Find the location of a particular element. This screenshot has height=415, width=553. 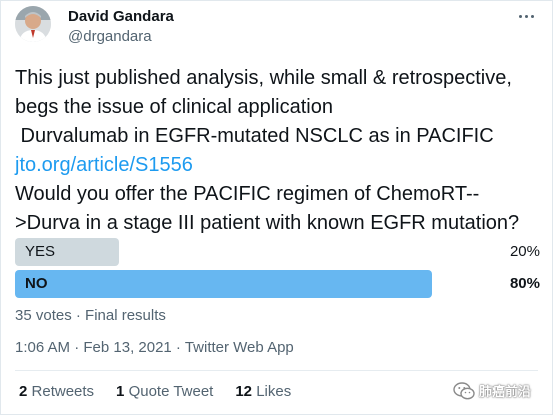

article-link: jto.org/article/S1556 is located at coordinates (104, 165).